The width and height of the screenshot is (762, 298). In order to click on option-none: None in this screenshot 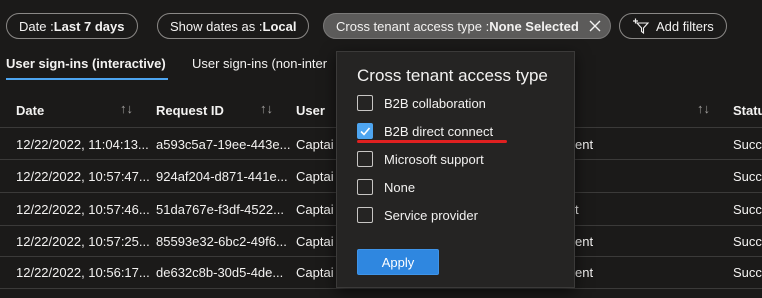, I will do `click(386, 187)`.